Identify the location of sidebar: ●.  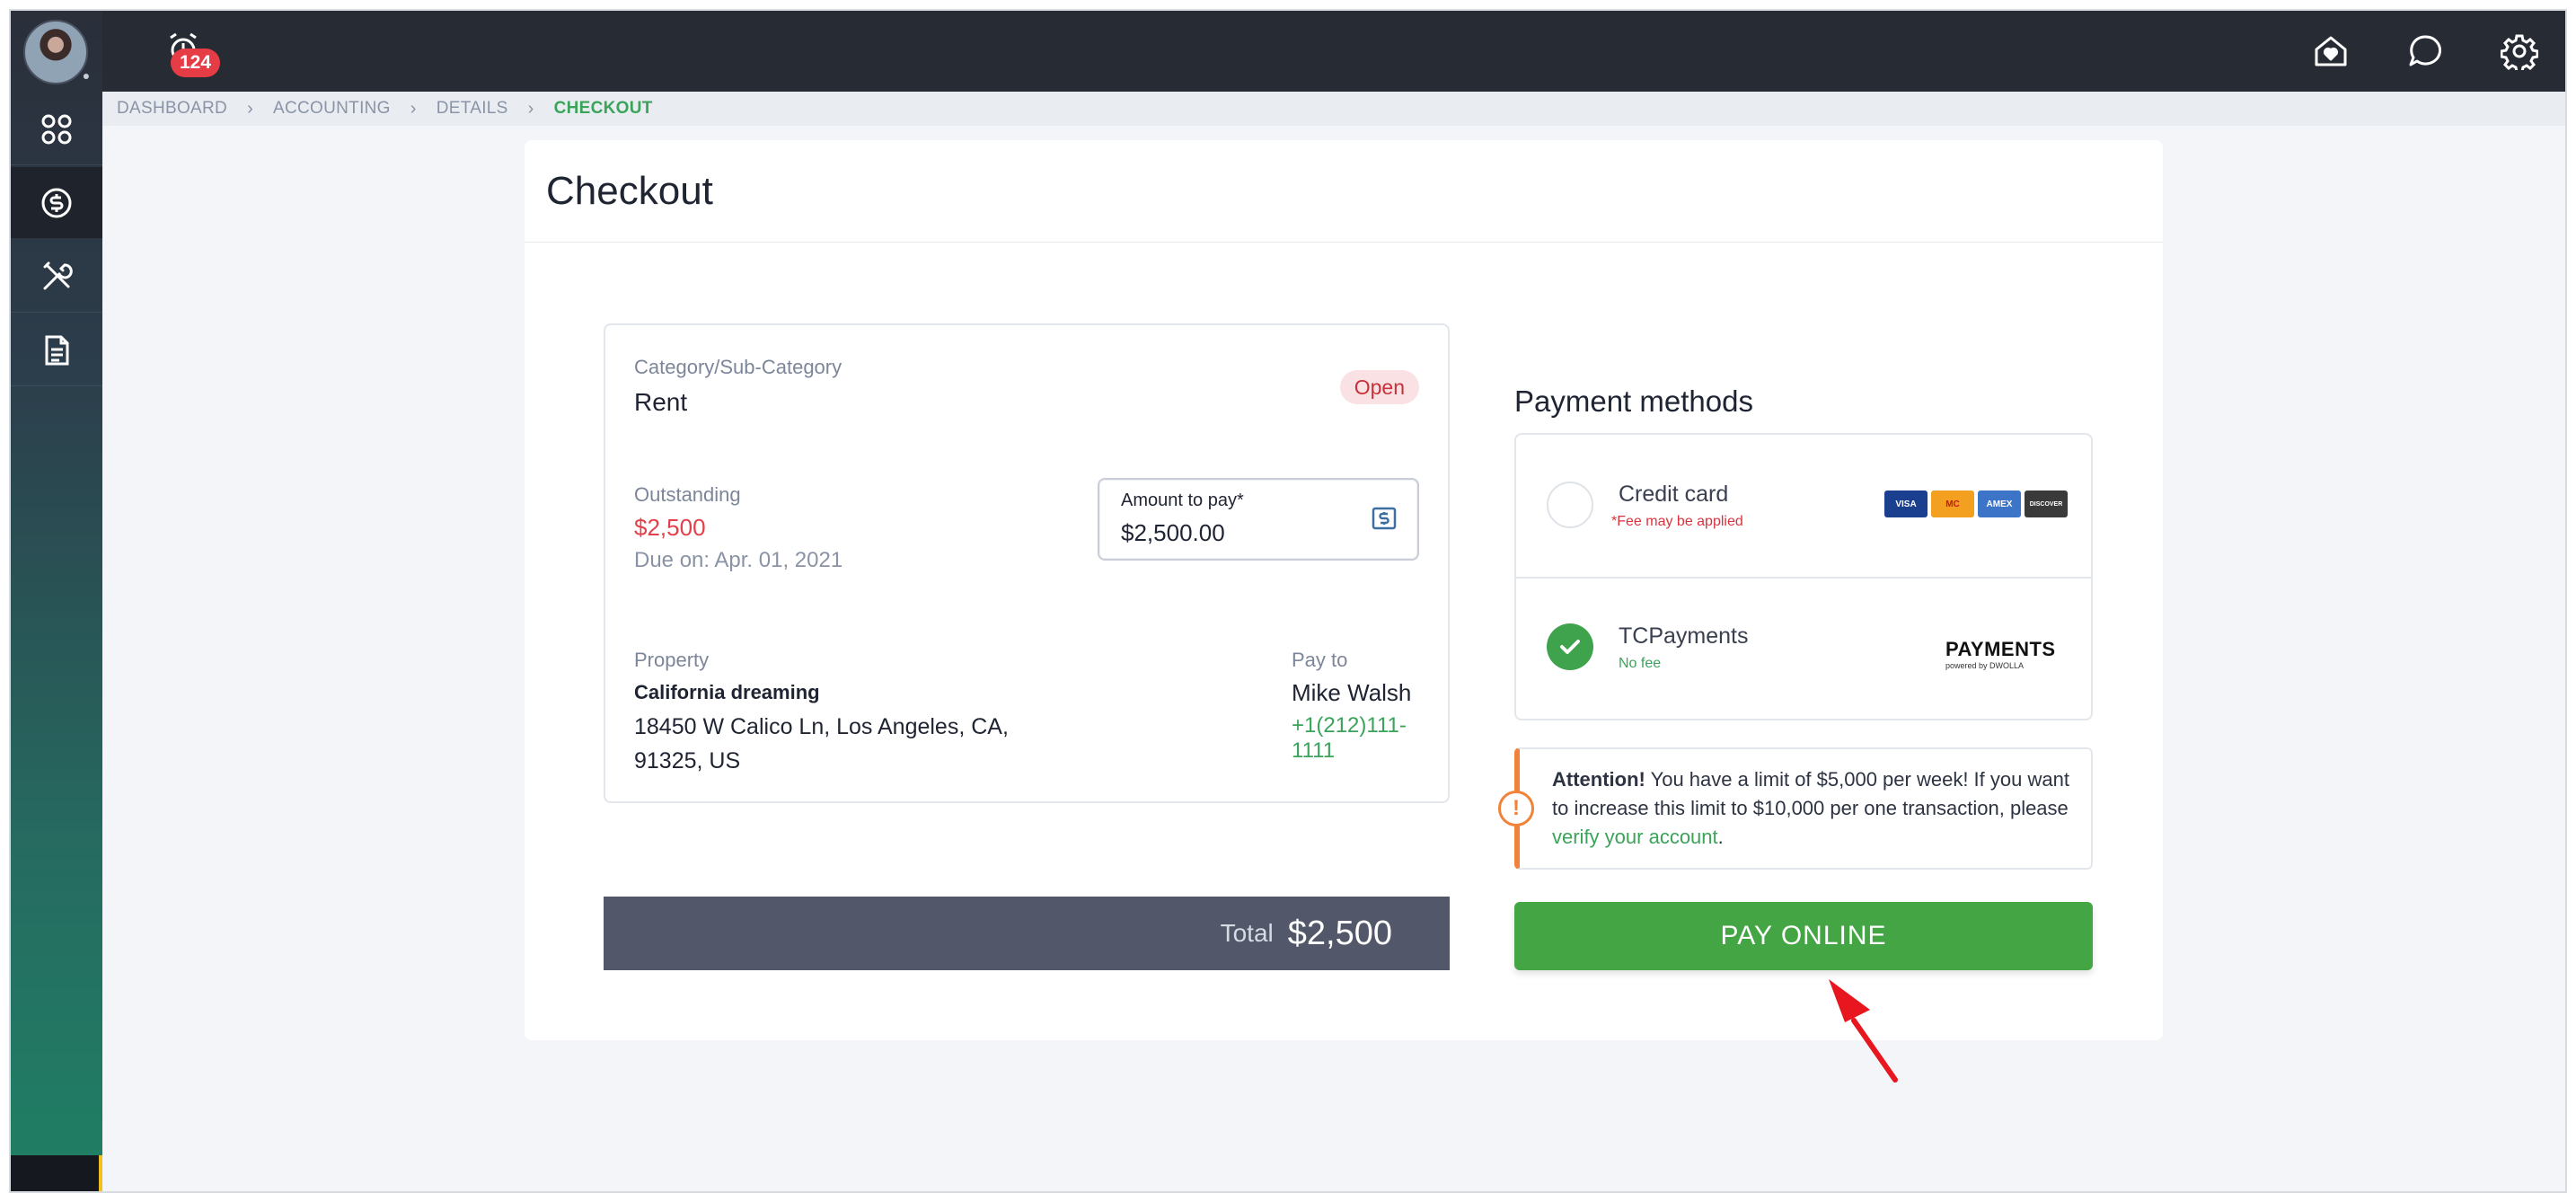
(56, 601).